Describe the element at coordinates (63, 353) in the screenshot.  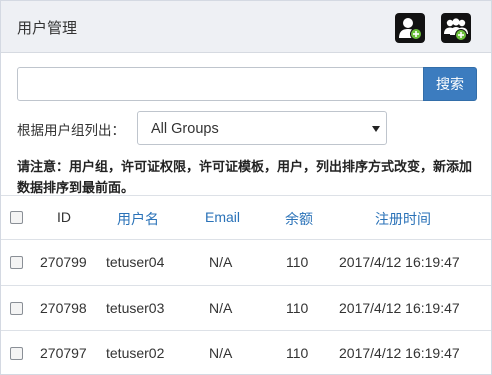
I see `cell-id: 270797` at that location.